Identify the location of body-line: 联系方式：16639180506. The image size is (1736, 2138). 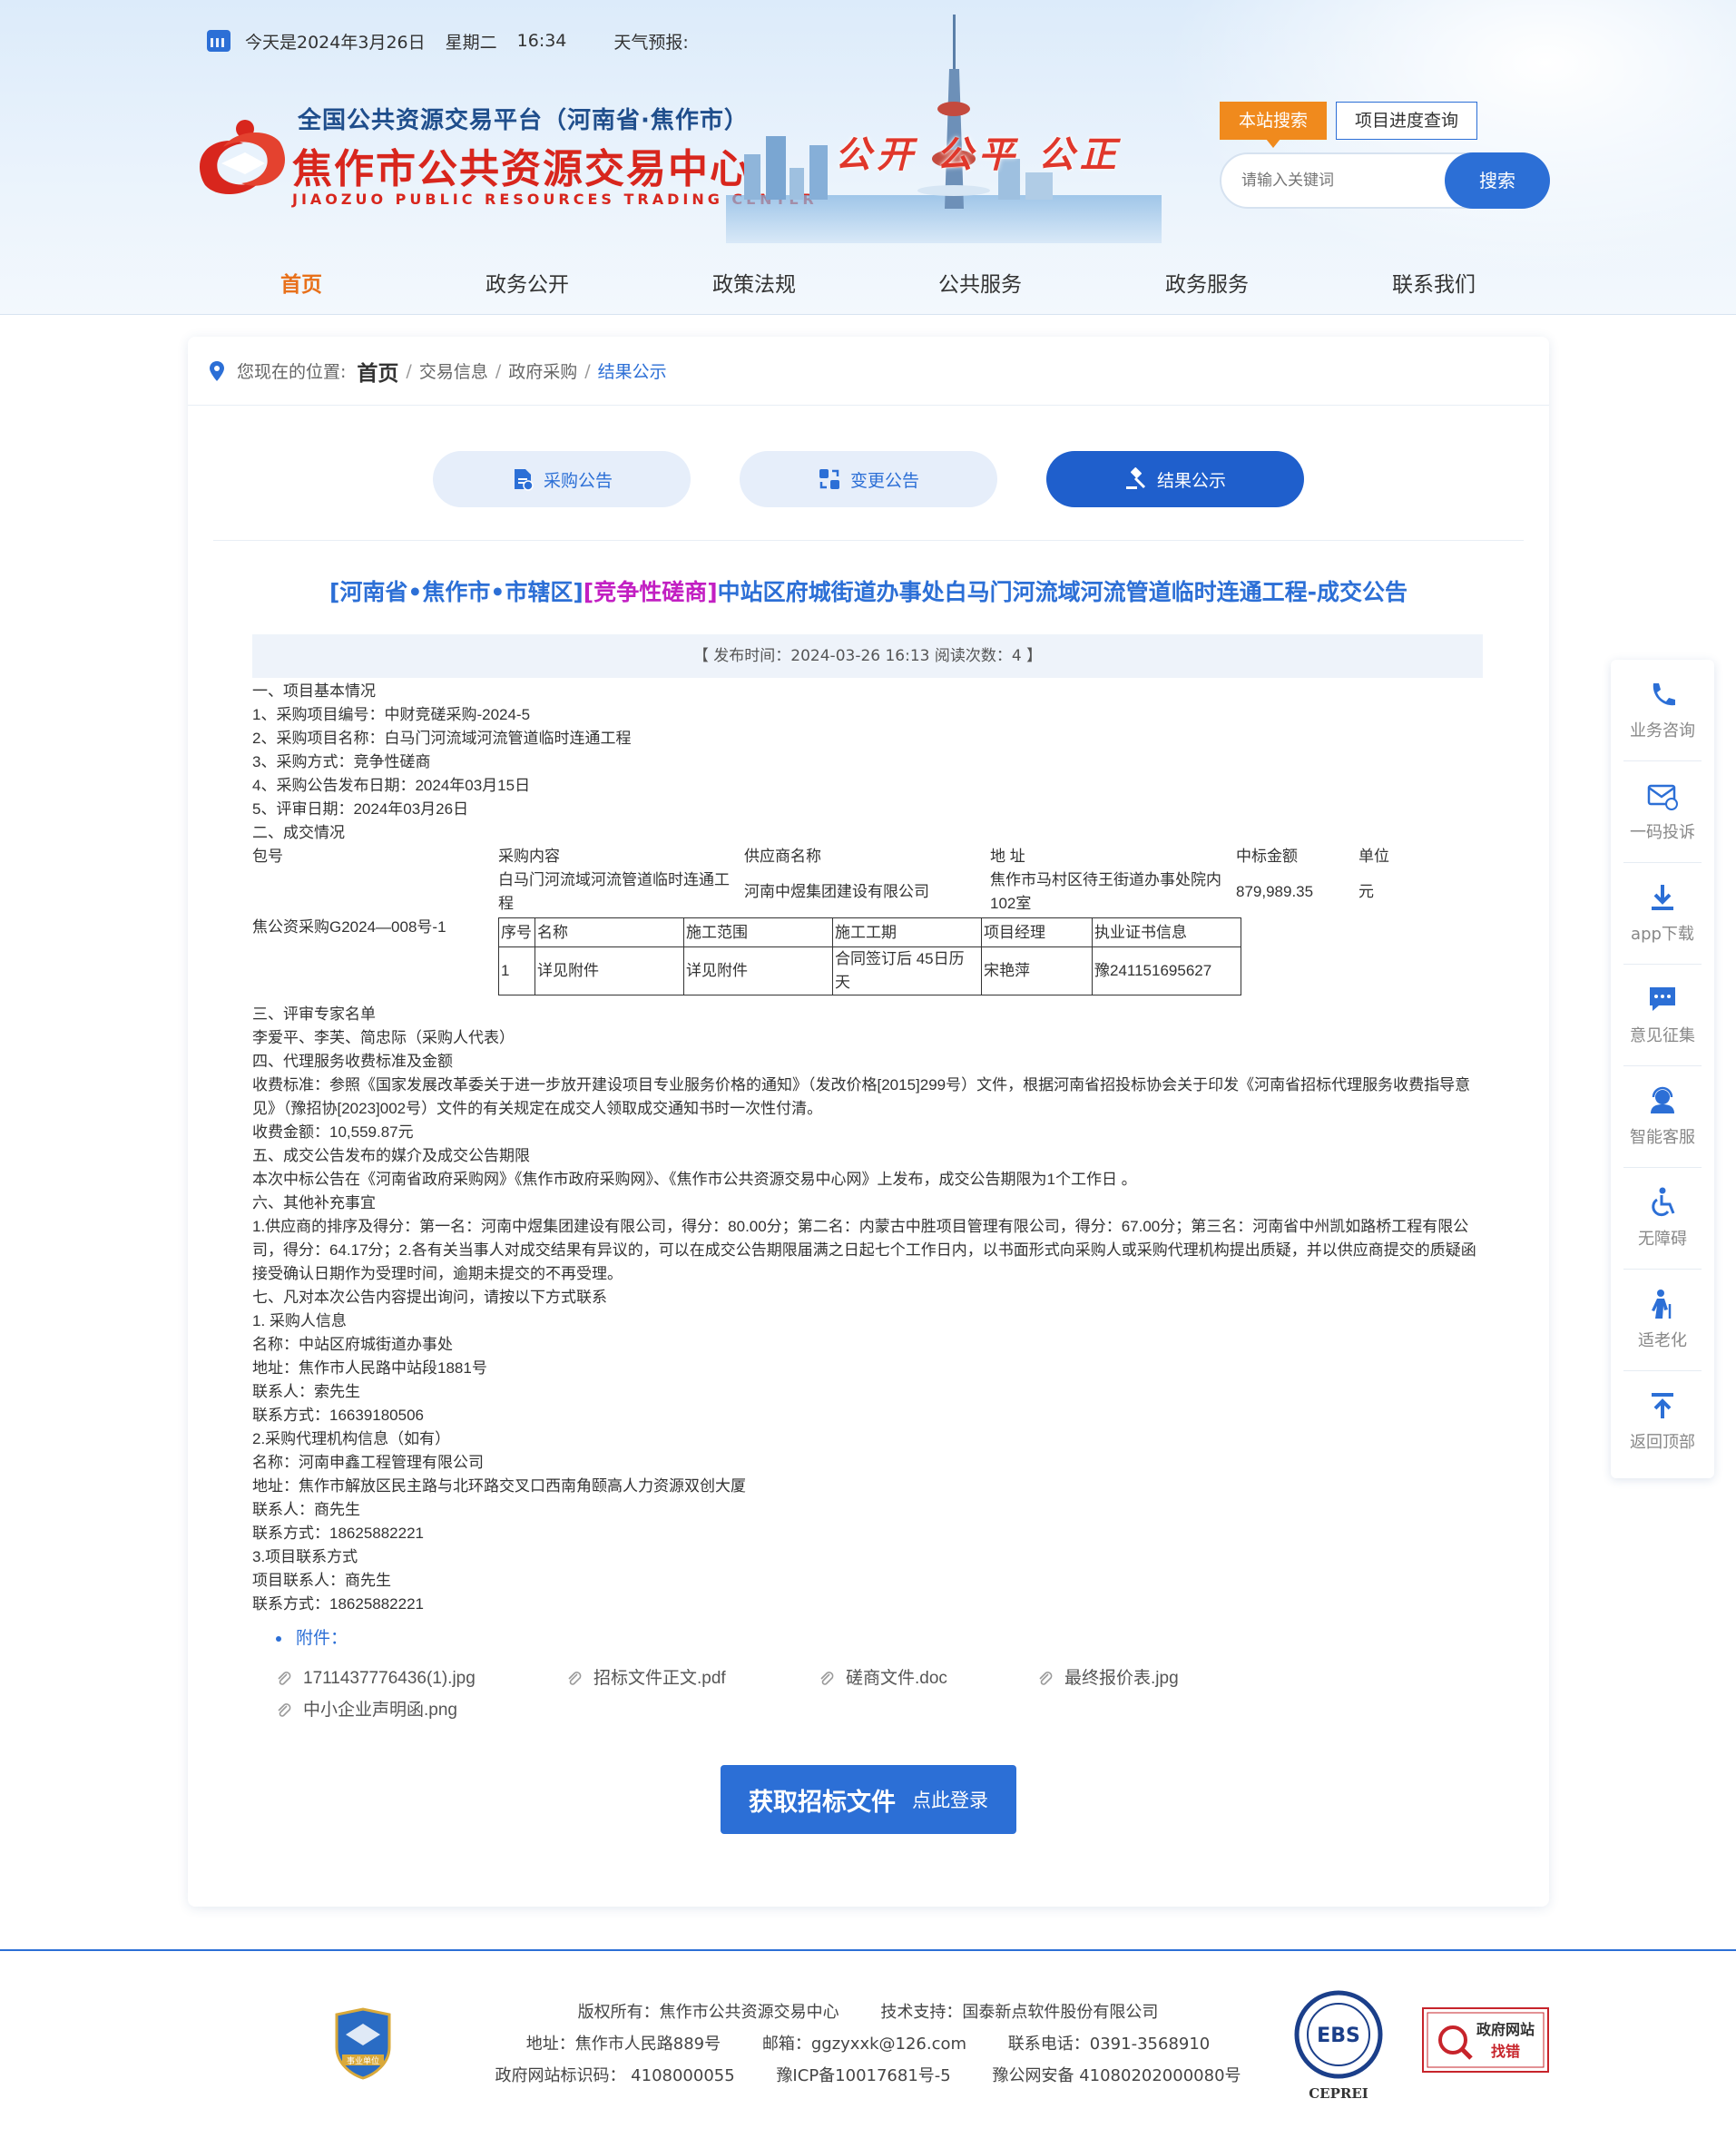
(338, 1415).